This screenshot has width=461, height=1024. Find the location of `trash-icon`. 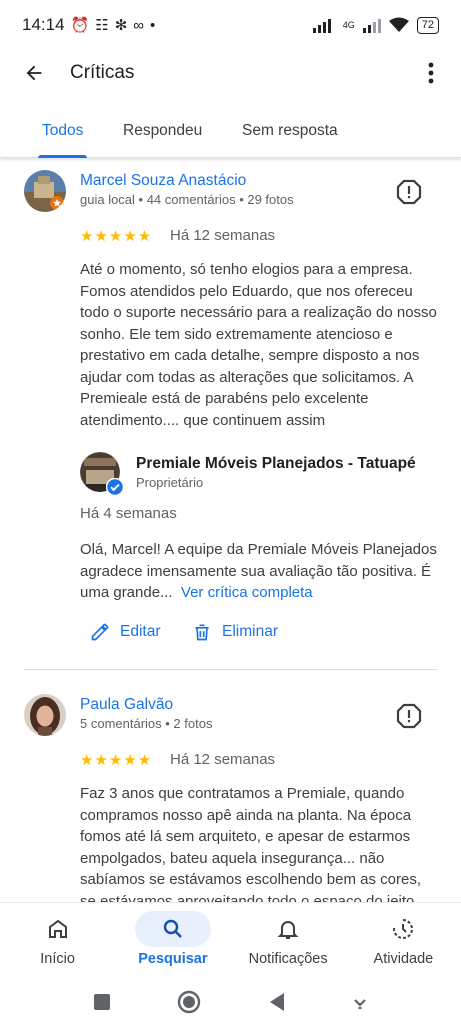

trash-icon is located at coordinates (202, 632).